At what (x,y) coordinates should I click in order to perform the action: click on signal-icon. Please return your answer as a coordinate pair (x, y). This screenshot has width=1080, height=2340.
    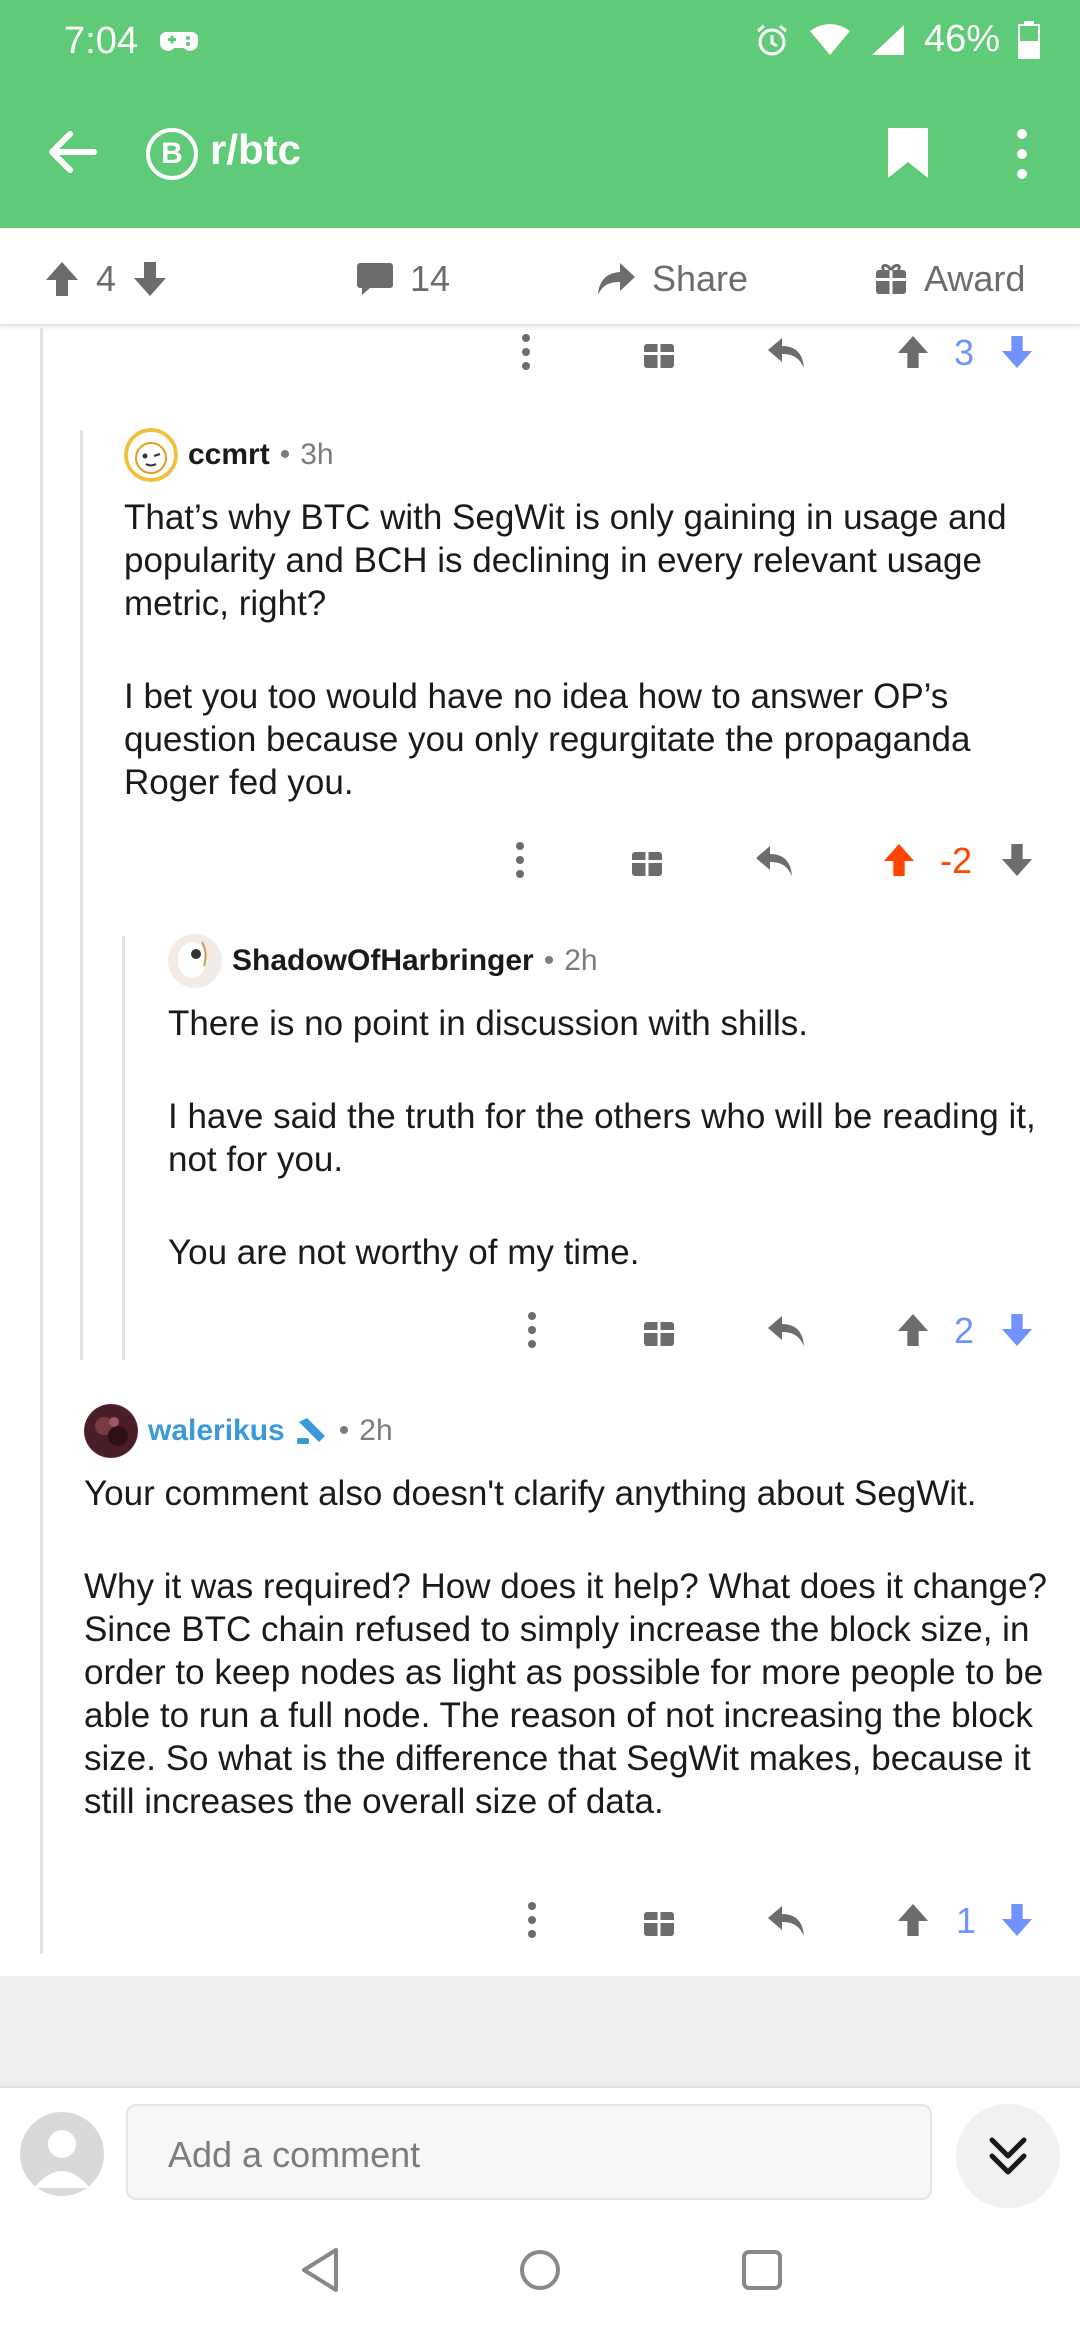
    Looking at the image, I should click on (887, 39).